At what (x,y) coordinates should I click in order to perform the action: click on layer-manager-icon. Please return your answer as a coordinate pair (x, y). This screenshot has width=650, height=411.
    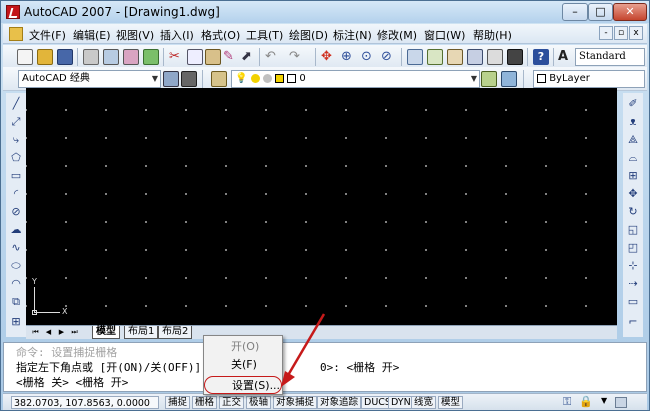
    Looking at the image, I should click on (219, 79).